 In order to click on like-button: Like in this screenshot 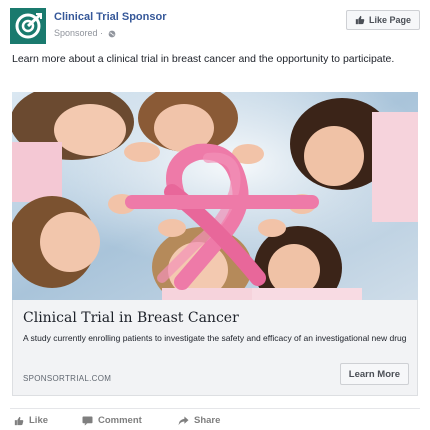, I will do `click(31, 420)`.